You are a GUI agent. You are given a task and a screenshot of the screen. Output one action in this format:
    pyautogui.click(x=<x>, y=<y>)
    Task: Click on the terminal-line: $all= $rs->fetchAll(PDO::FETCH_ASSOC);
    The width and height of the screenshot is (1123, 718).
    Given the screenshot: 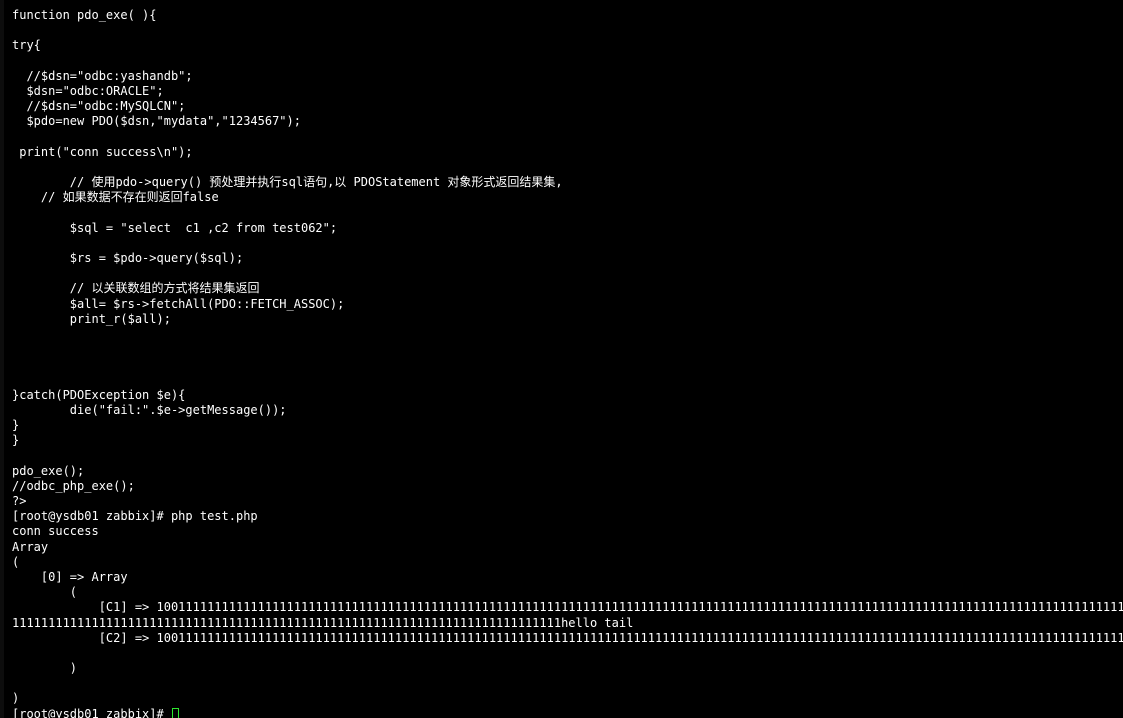 What is the action you would take?
    pyautogui.click(x=178, y=303)
    